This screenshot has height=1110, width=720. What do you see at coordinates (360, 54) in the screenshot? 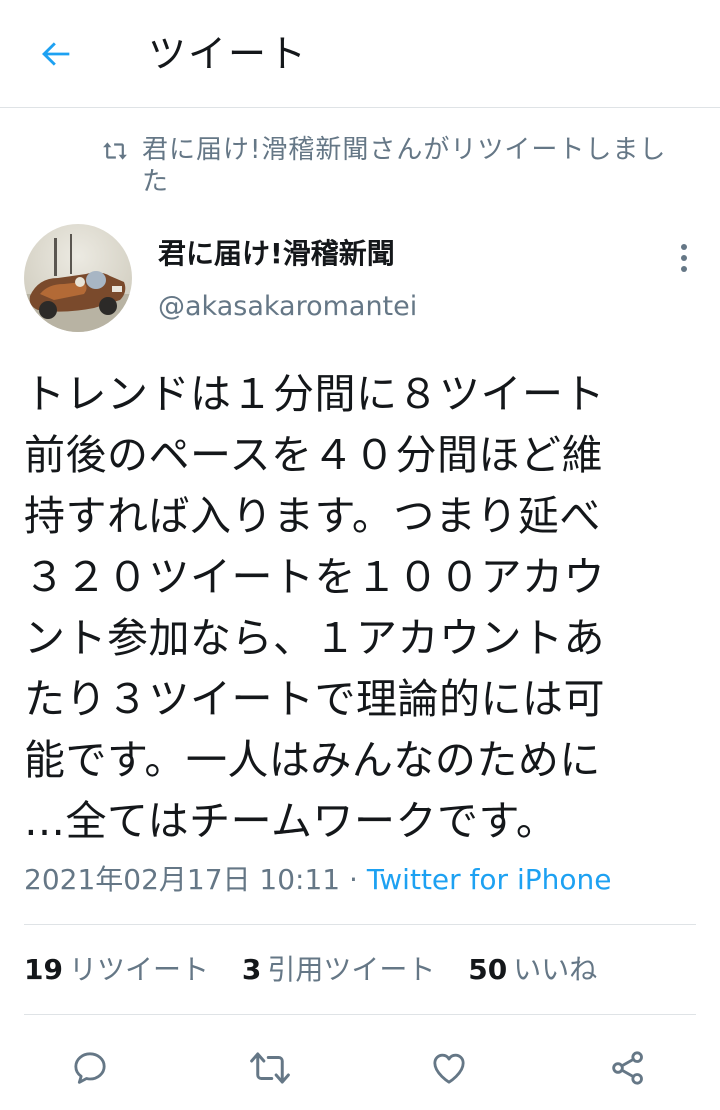
I see `top-app-bar: ツイート` at bounding box center [360, 54].